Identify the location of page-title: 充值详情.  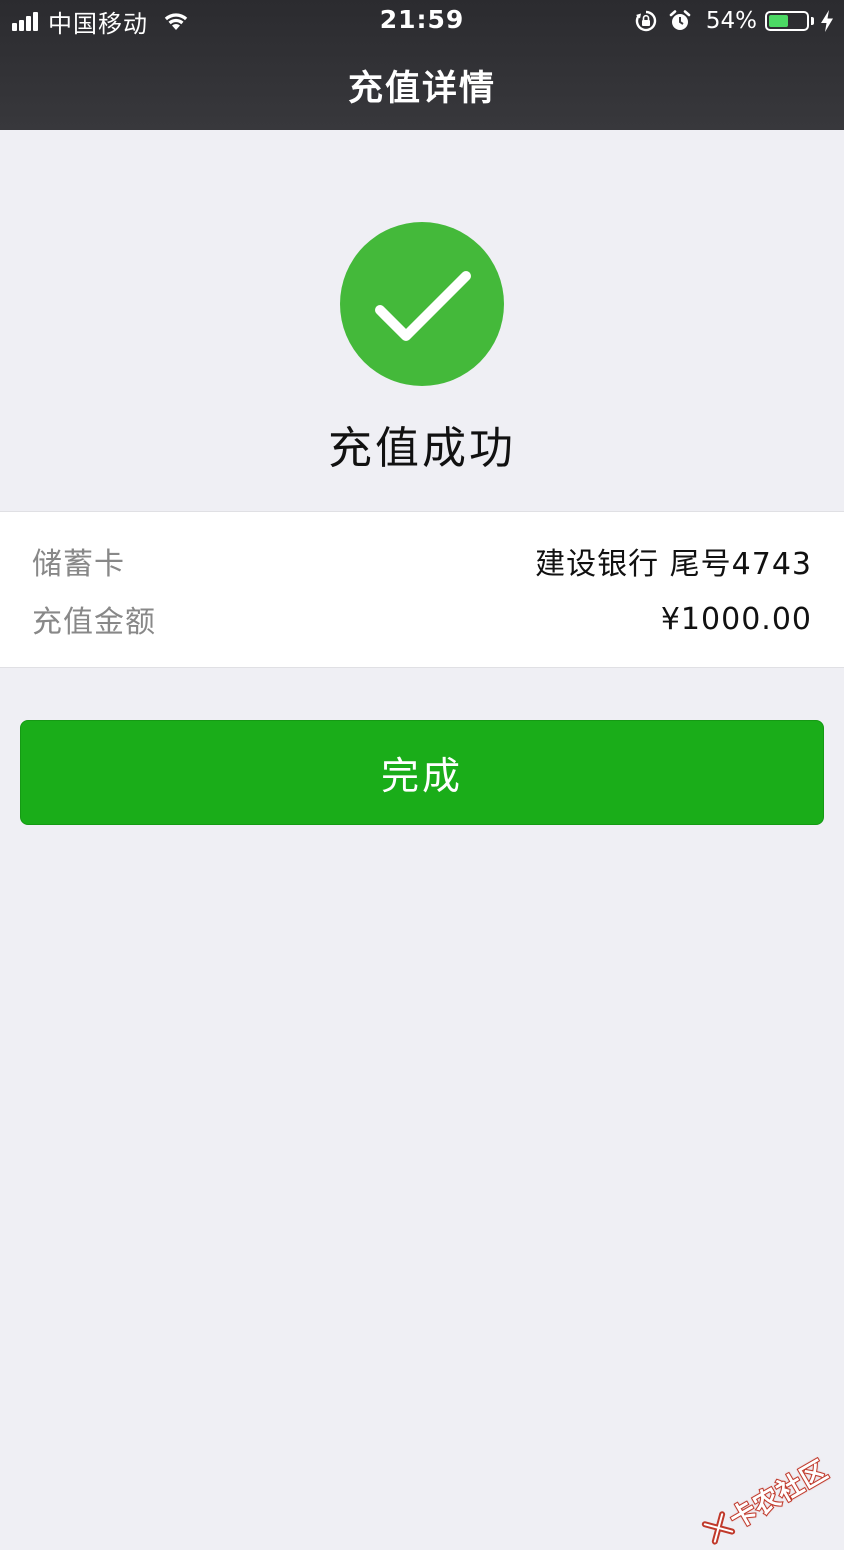
(421, 89).